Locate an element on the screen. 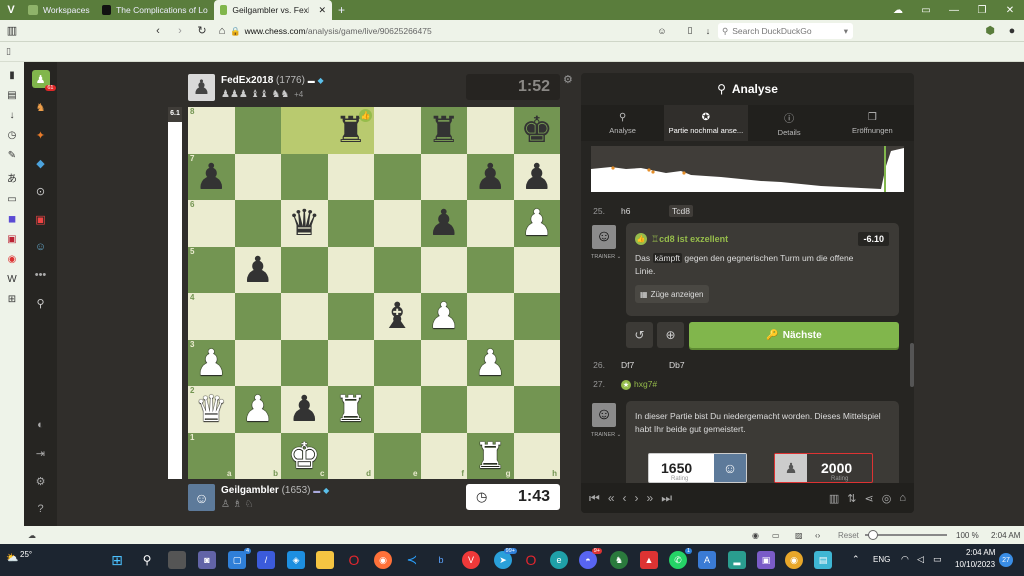 This screenshot has height=576, width=1024. square-a3: 3 ♟ is located at coordinates (211, 362).